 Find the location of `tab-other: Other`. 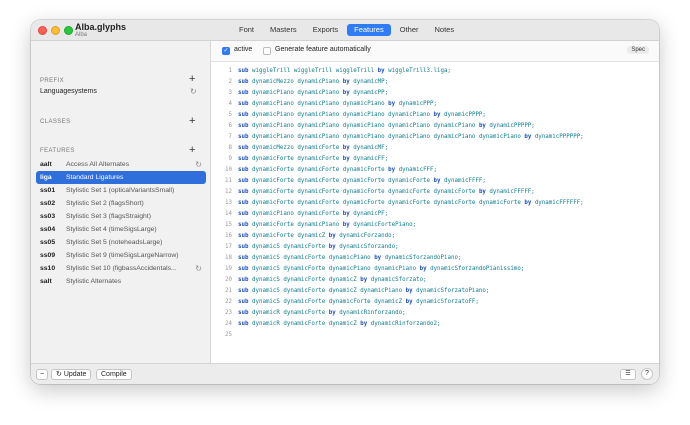

tab-other: Other is located at coordinates (409, 30).